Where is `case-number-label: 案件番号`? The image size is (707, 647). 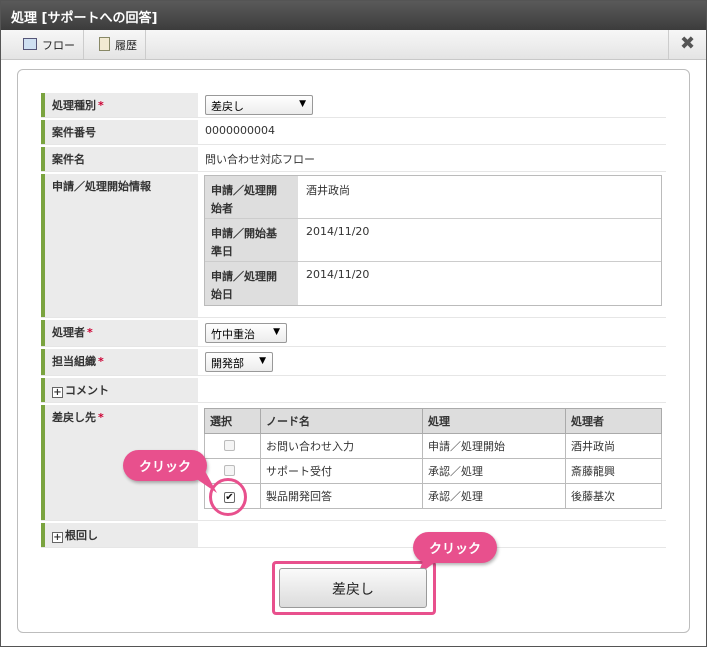 case-number-label: 案件番号 is located at coordinates (119, 132).